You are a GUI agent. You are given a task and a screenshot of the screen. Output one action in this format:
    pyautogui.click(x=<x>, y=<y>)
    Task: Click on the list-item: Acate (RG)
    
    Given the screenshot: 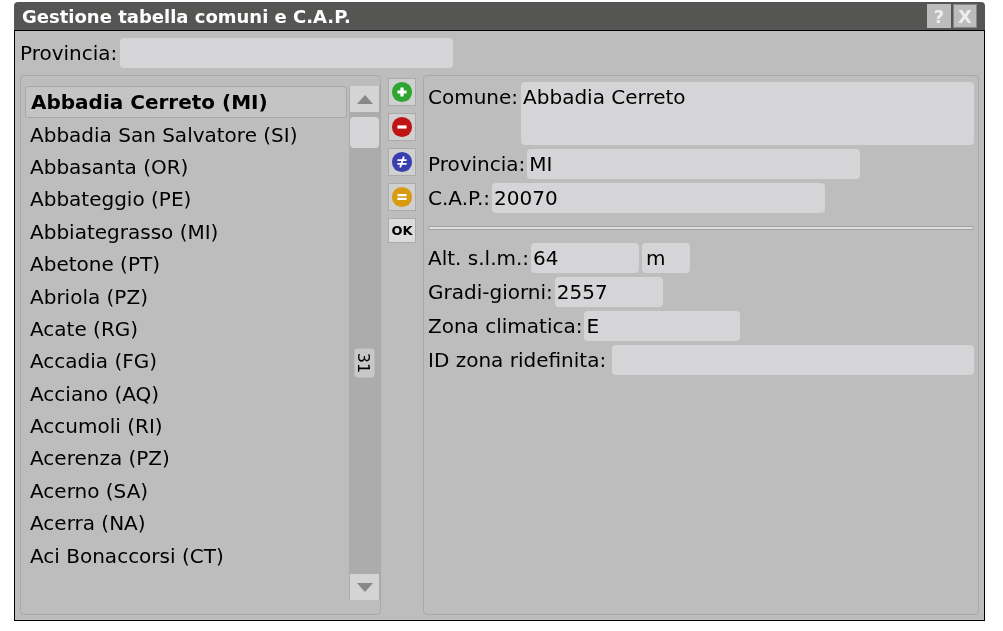 What is the action you would take?
    pyautogui.click(x=186, y=329)
    